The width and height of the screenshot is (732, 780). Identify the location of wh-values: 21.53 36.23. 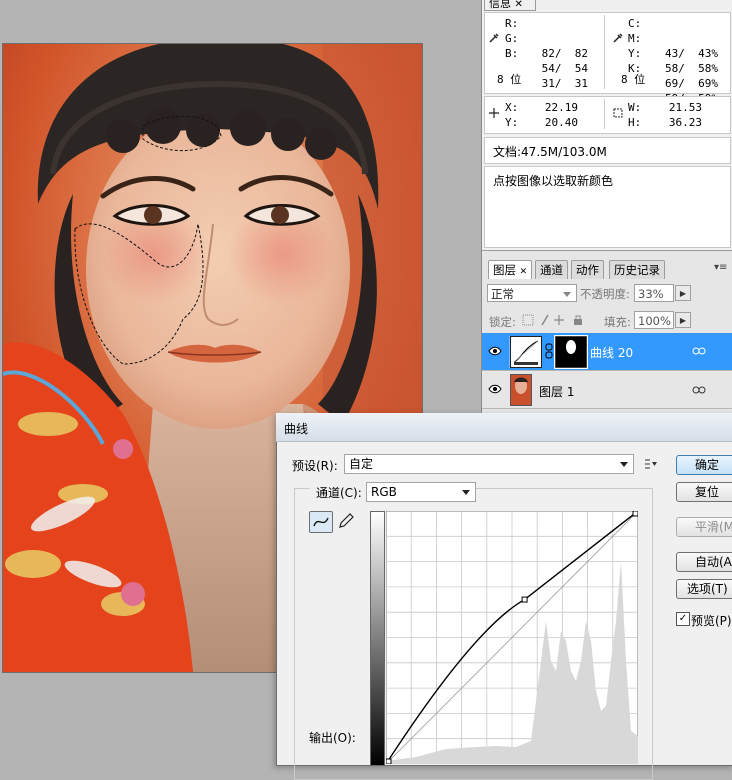
(685, 115).